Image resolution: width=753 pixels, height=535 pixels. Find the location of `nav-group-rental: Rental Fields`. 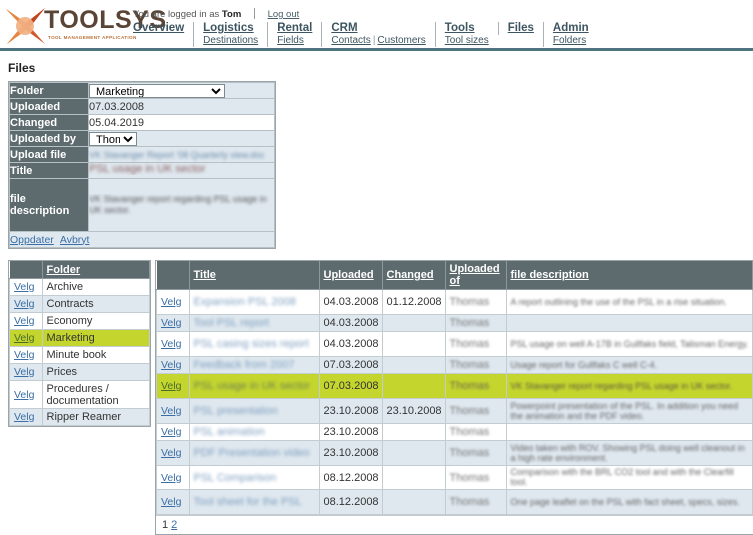

nav-group-rental: Rental Fields is located at coordinates (294, 34).